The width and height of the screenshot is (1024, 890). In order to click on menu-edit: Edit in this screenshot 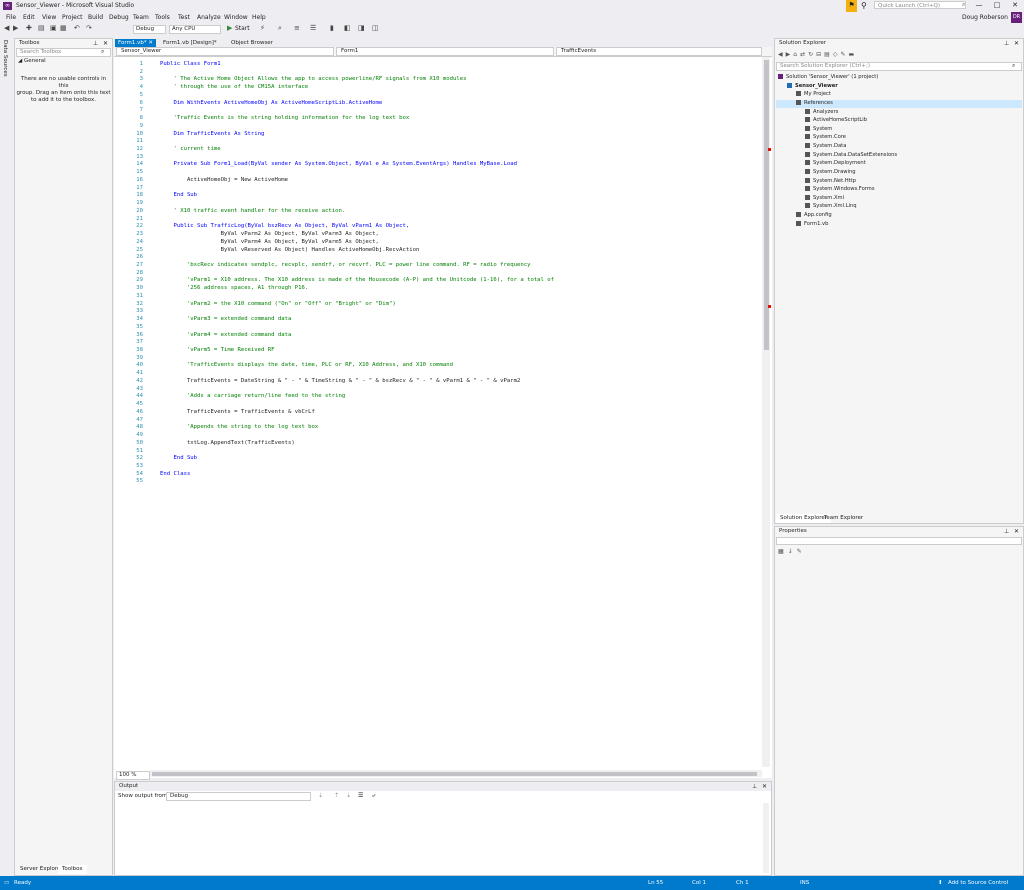, I will do `click(29, 17)`.